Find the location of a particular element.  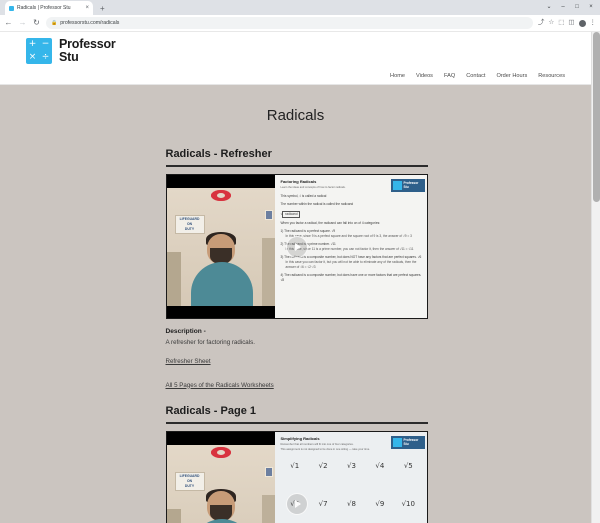

section-heading: Radicals - Page 1 is located at coordinates (211, 411).